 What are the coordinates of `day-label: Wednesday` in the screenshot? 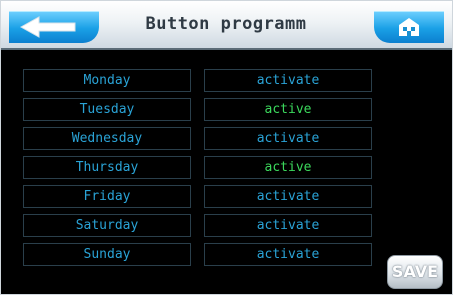 It's located at (107, 138).